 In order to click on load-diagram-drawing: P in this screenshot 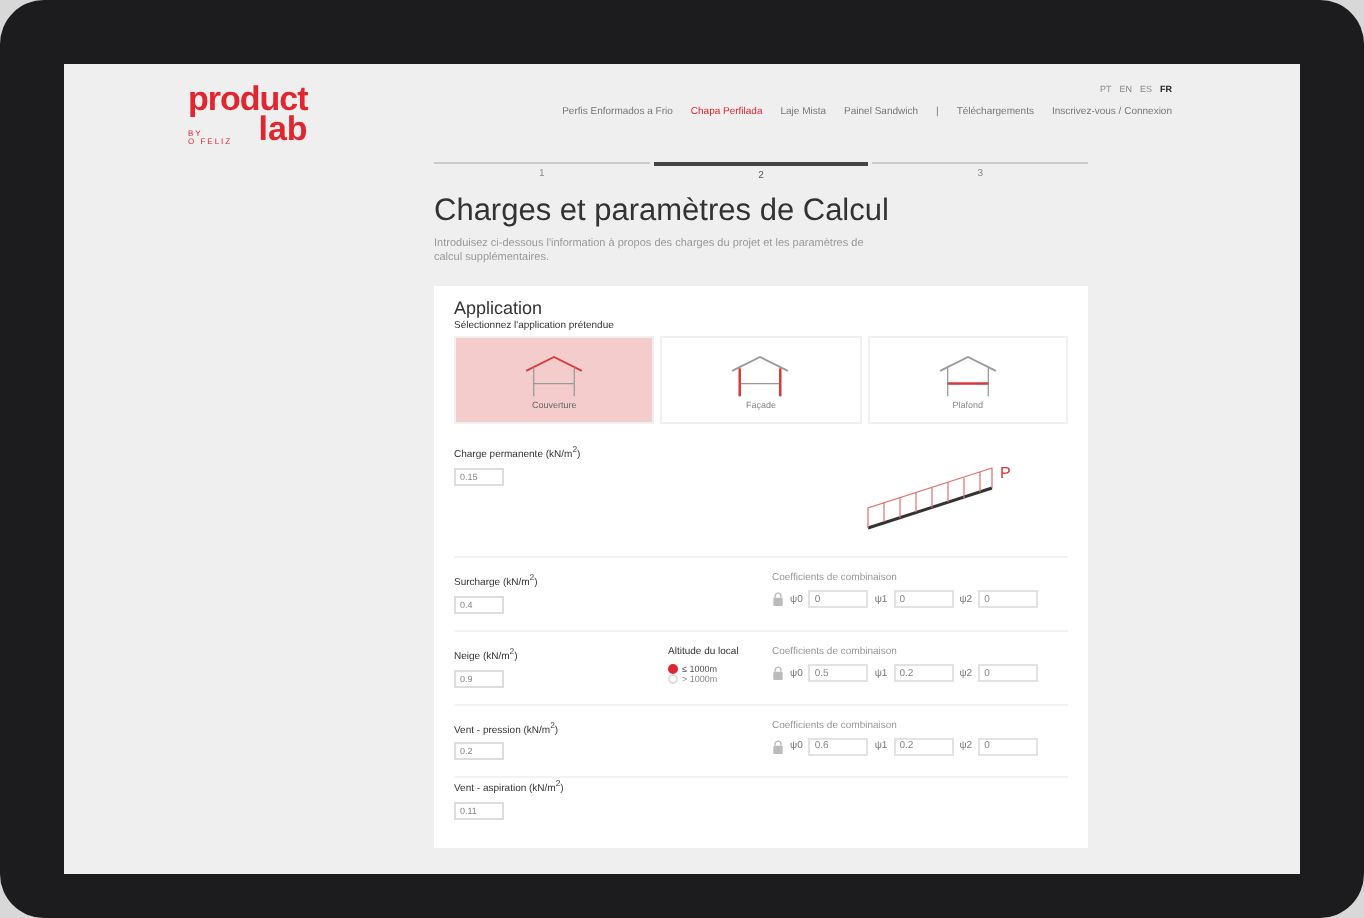, I will do `click(940, 500)`.